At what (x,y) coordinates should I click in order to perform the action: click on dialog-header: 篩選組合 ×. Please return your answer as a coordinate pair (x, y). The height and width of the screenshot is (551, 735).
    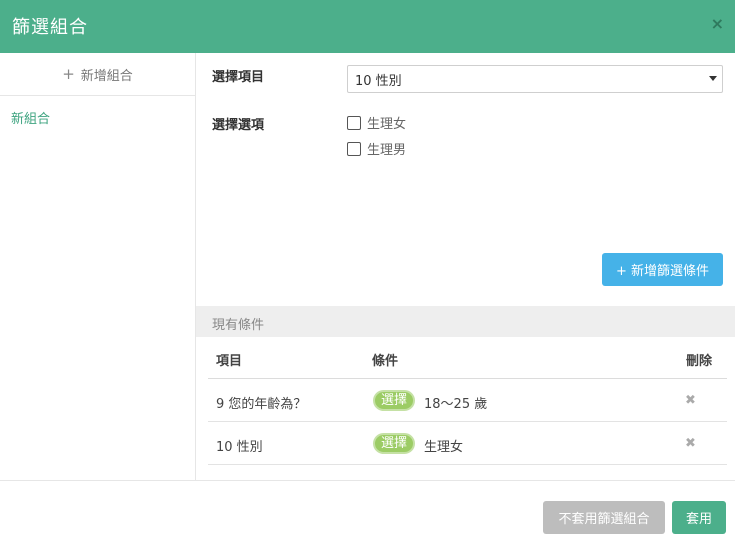
    Looking at the image, I should click on (367, 26).